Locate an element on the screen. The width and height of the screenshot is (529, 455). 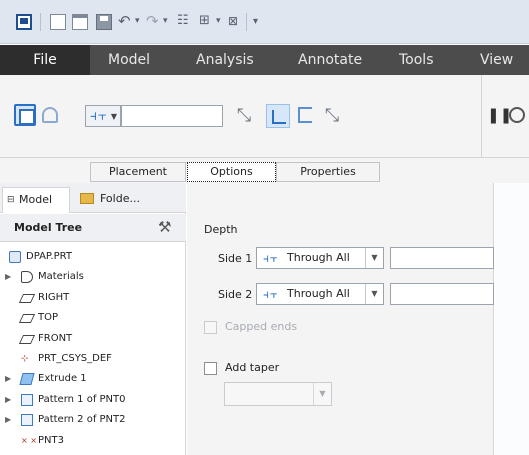
open-file-icon is located at coordinates (80, 22).